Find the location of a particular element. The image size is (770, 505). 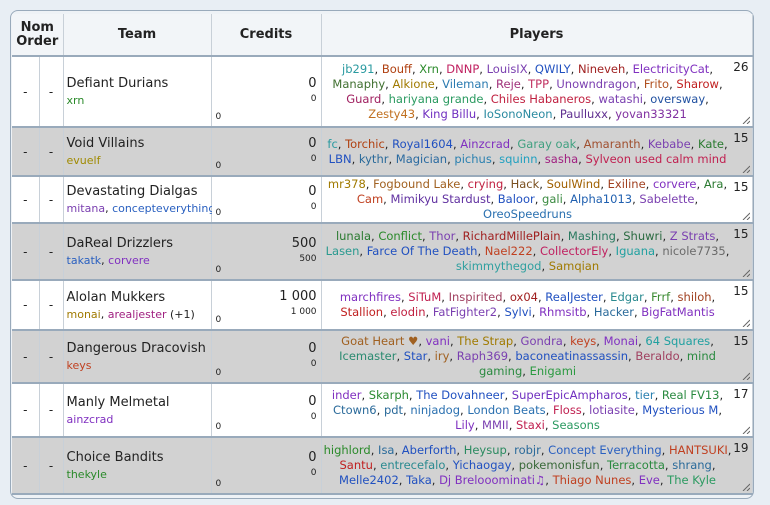

player-link: Amaranth is located at coordinates (612, 144).